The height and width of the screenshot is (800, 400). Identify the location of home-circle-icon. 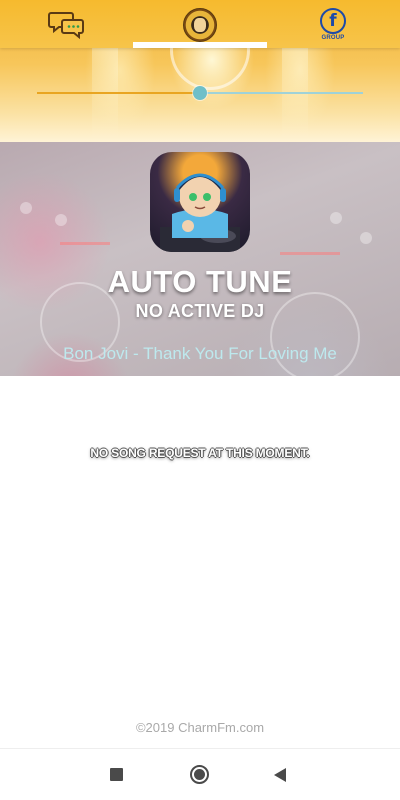
(199, 774).